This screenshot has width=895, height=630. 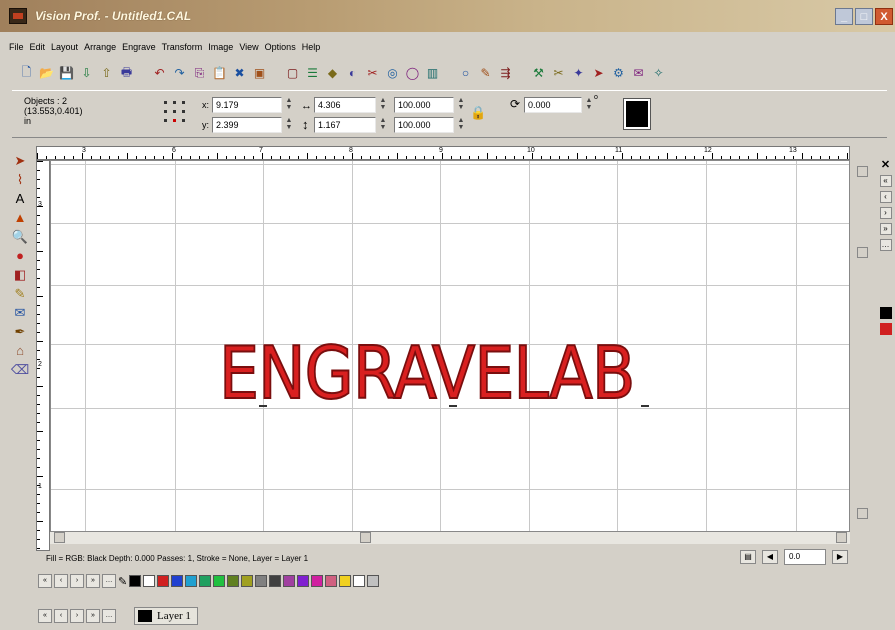 I want to click on send-icon: ➤, so click(x=598, y=73).